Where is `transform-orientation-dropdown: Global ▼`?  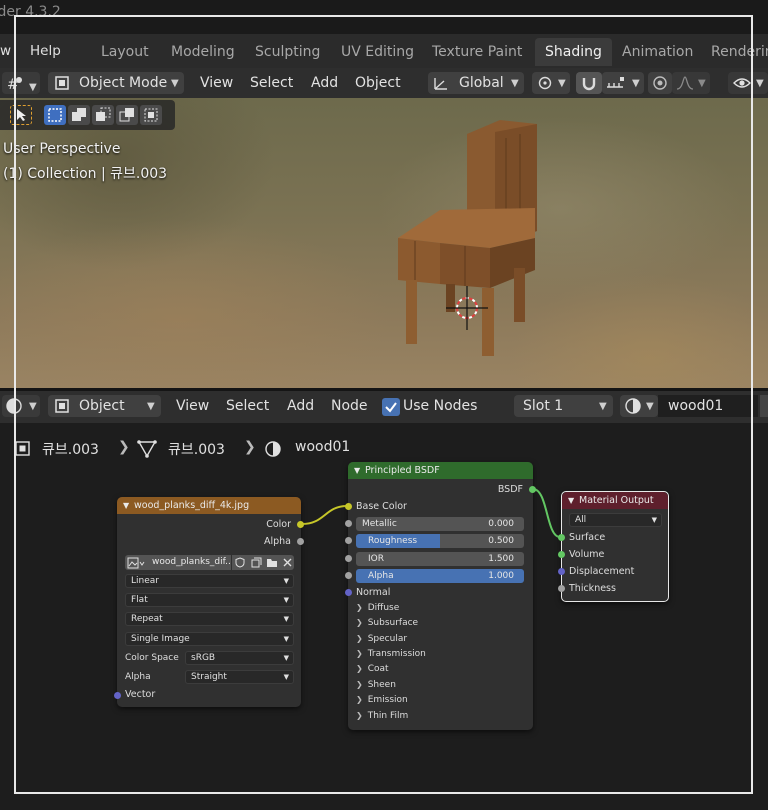 transform-orientation-dropdown: Global ▼ is located at coordinates (476, 83).